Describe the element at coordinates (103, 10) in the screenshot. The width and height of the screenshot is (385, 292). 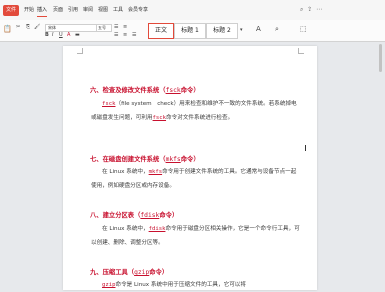
I see `tab-view: 视图` at that location.